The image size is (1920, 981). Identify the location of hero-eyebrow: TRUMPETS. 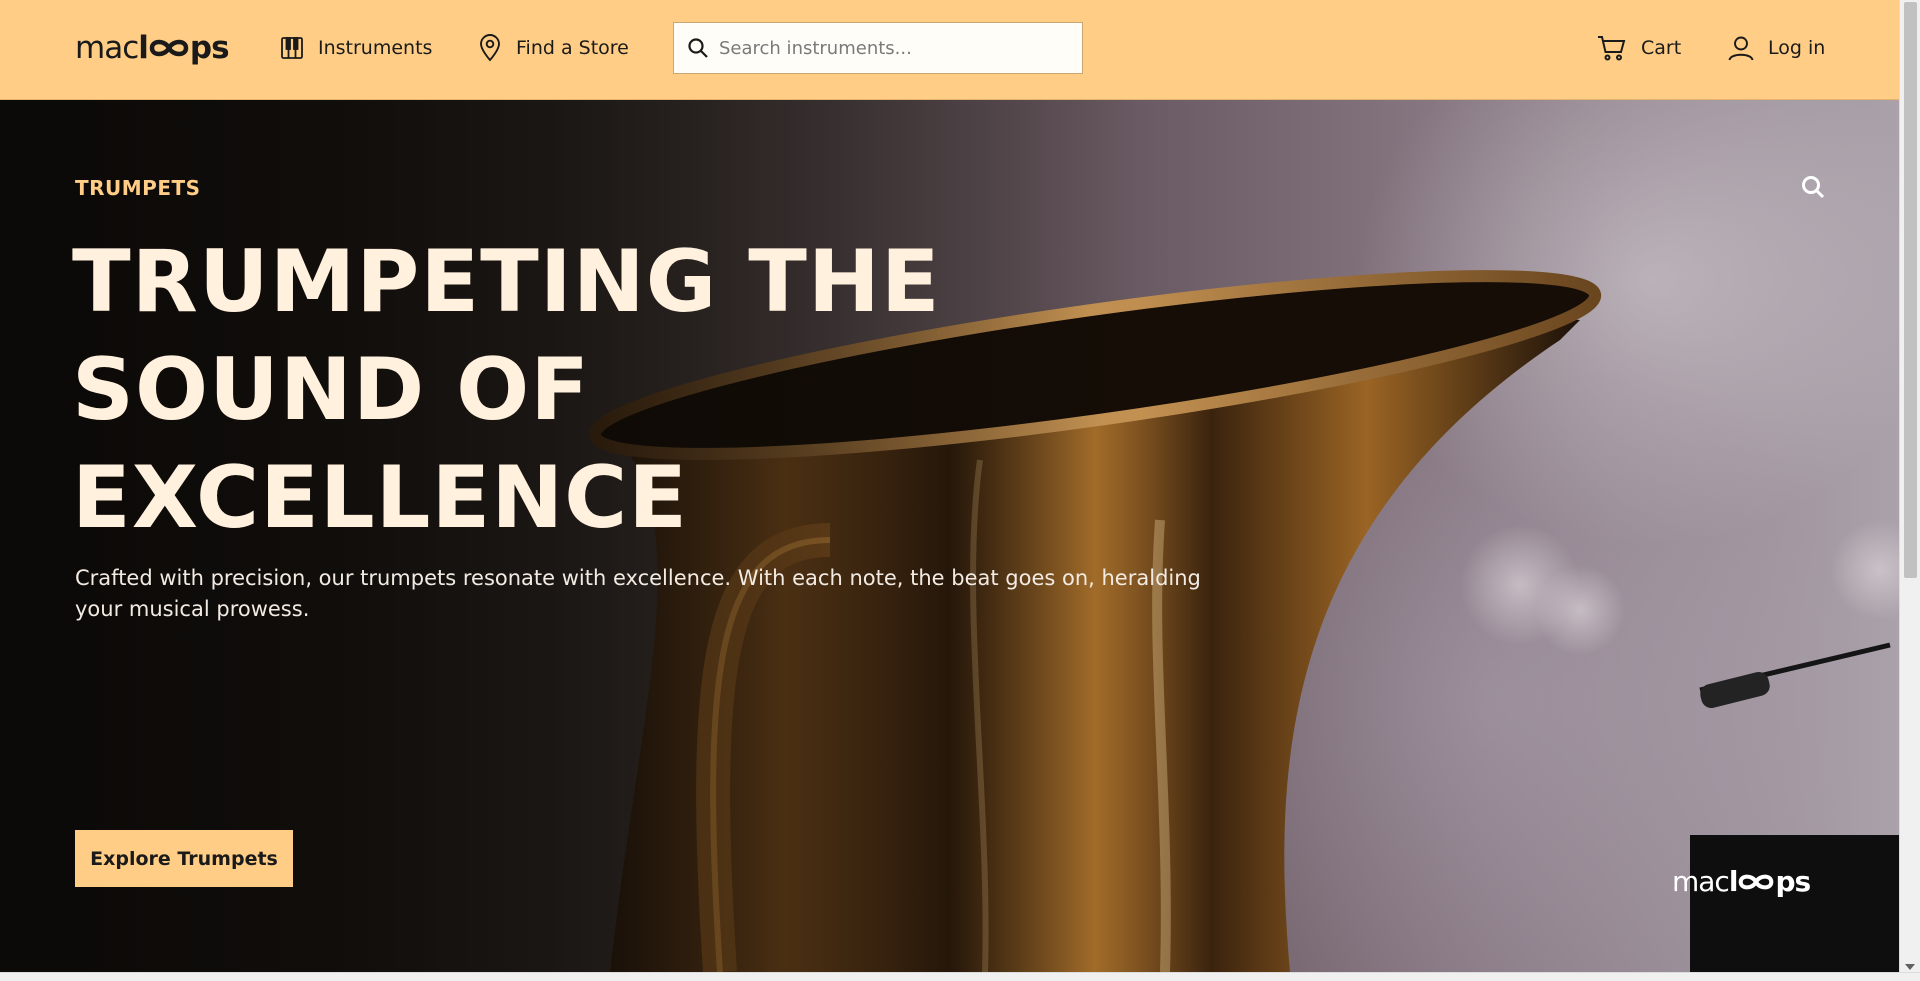
(138, 188).